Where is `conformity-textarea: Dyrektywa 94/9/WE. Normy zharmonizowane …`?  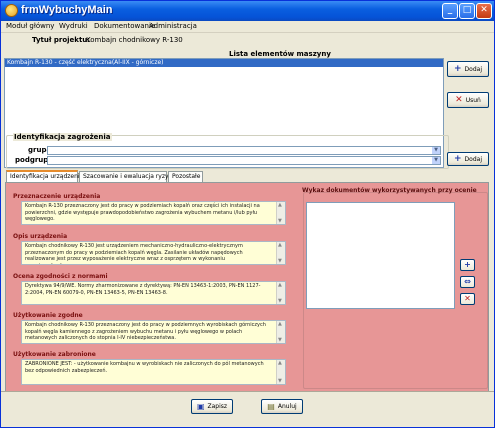 conformity-textarea: Dyrektywa 94/9/WE. Normy zharmonizowane … is located at coordinates (153, 293).